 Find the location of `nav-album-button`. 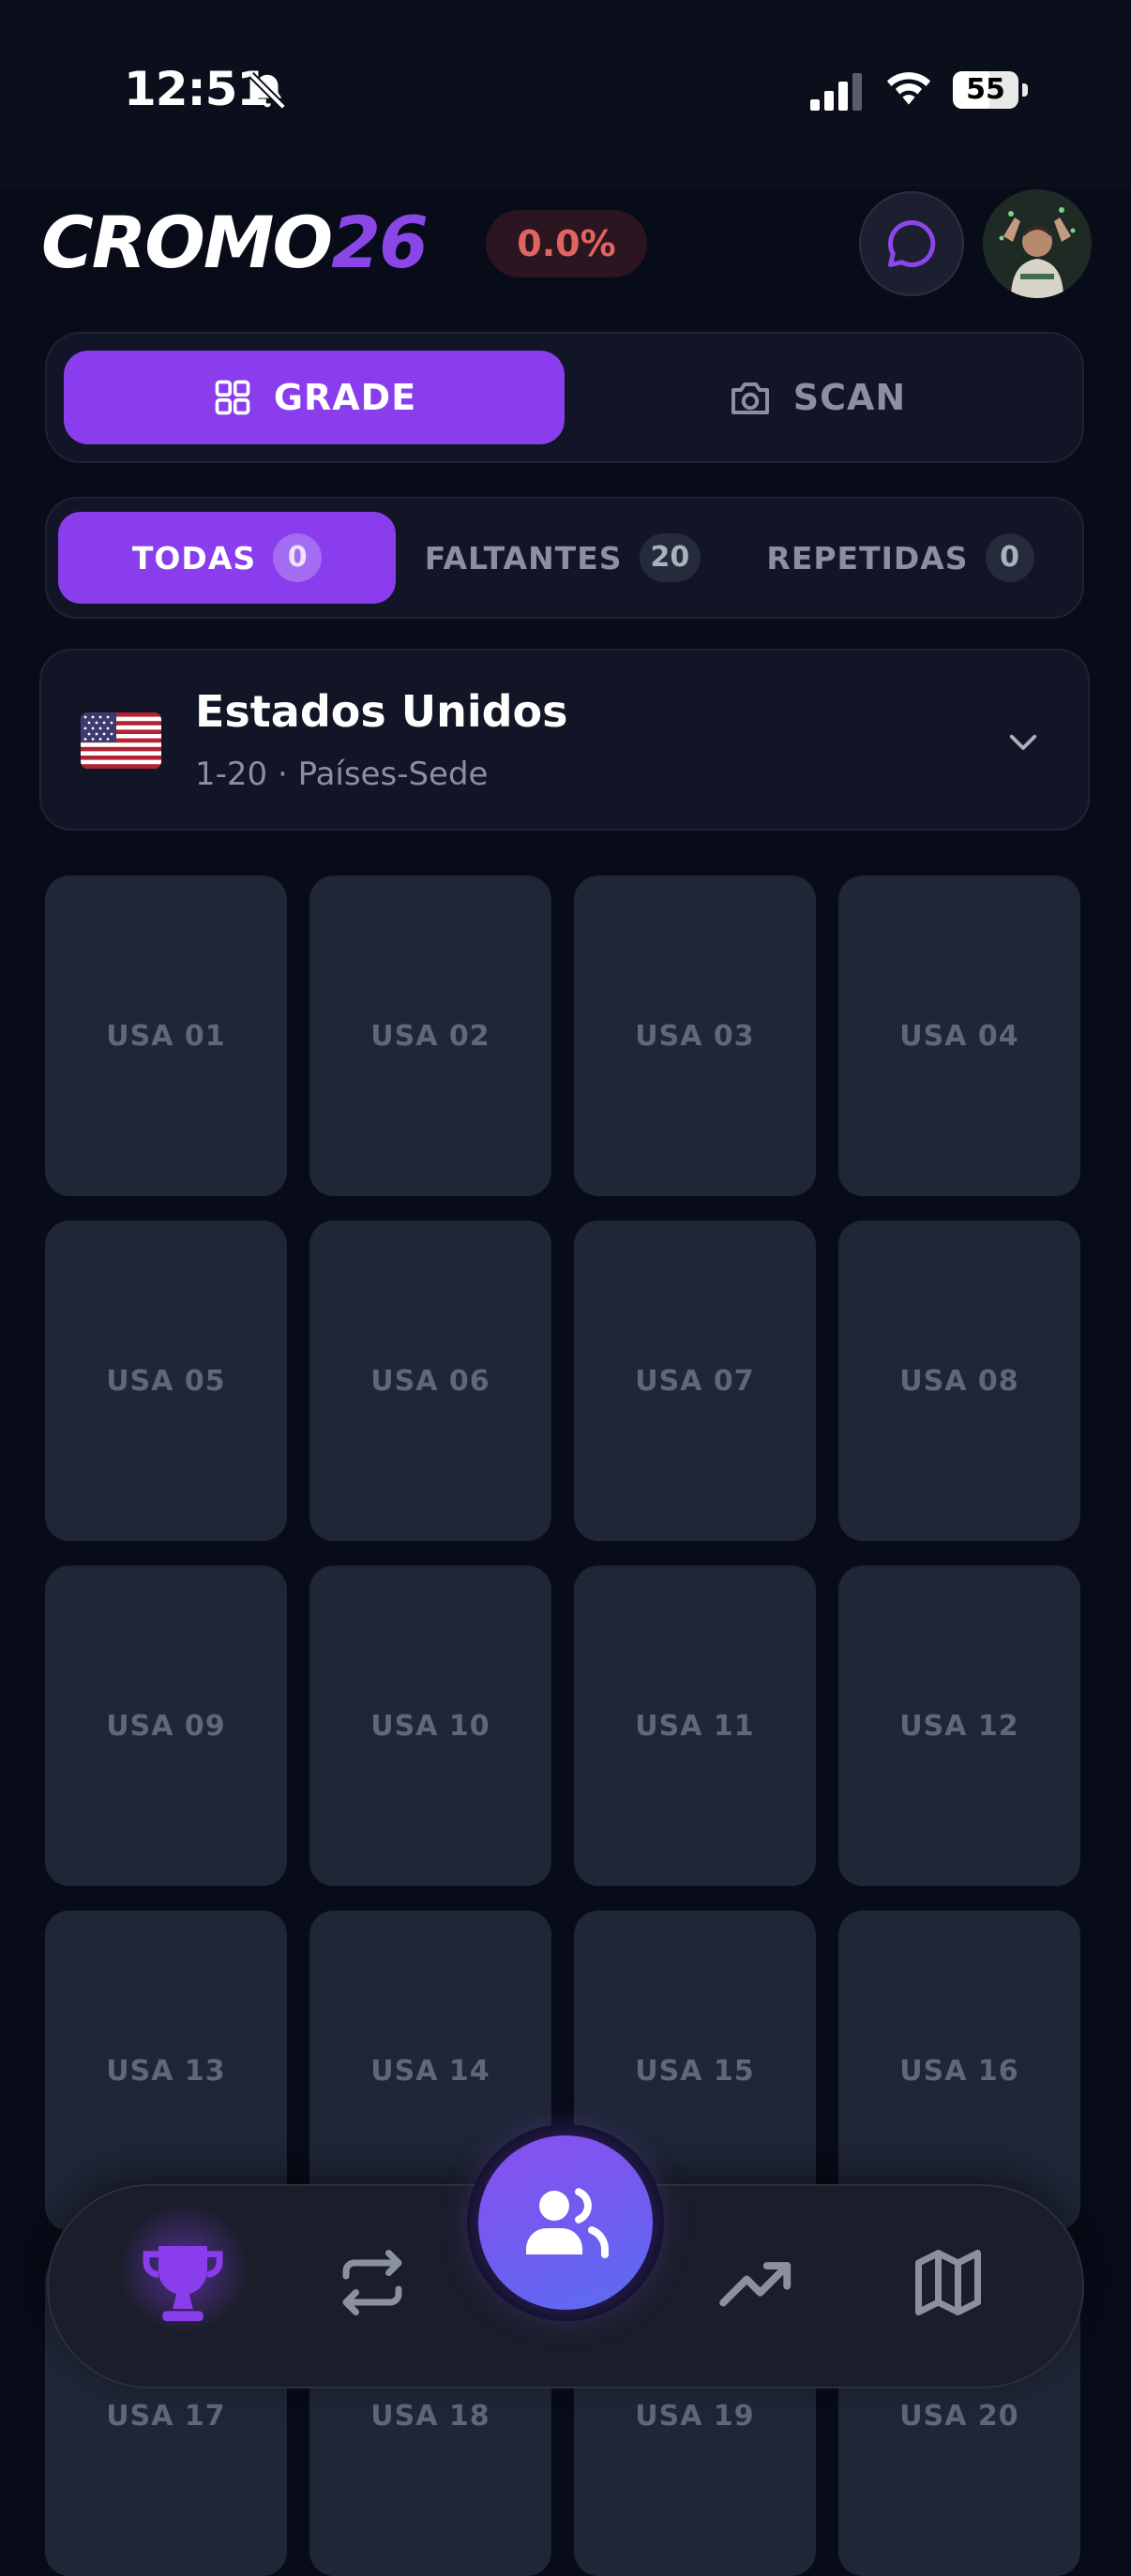

nav-album-button is located at coordinates (182, 2282).